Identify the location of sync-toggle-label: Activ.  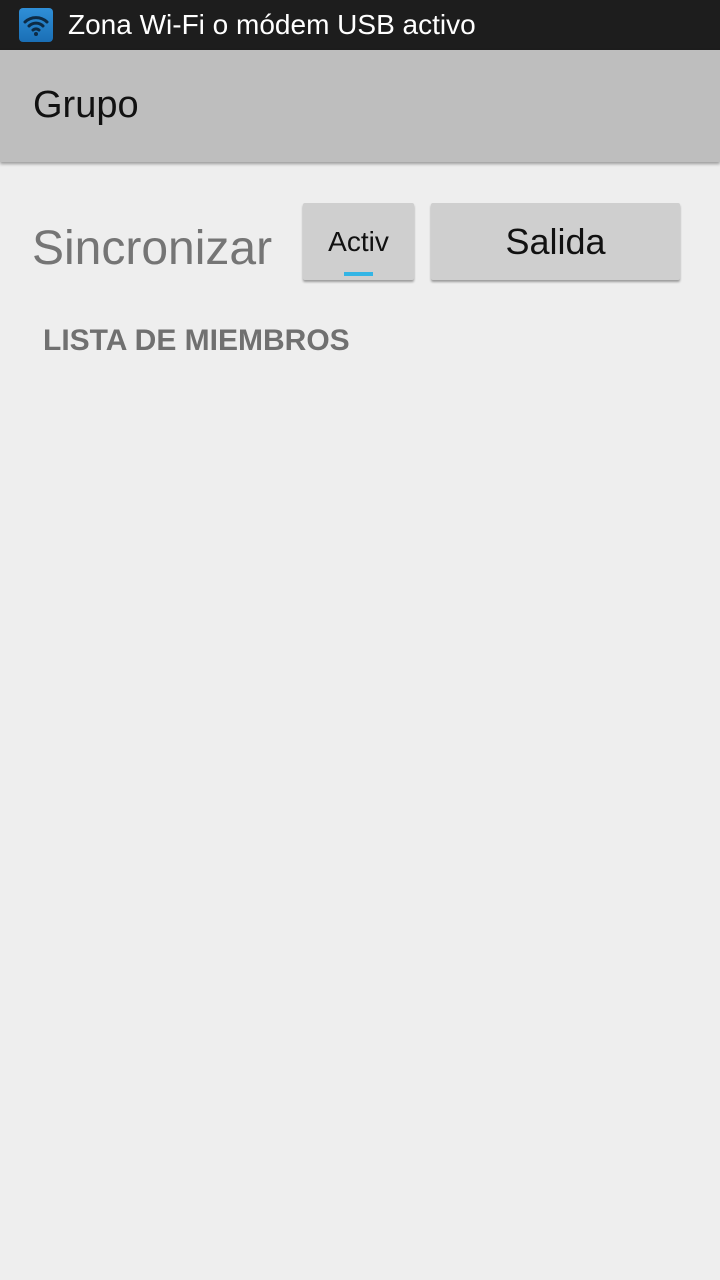
(358, 241).